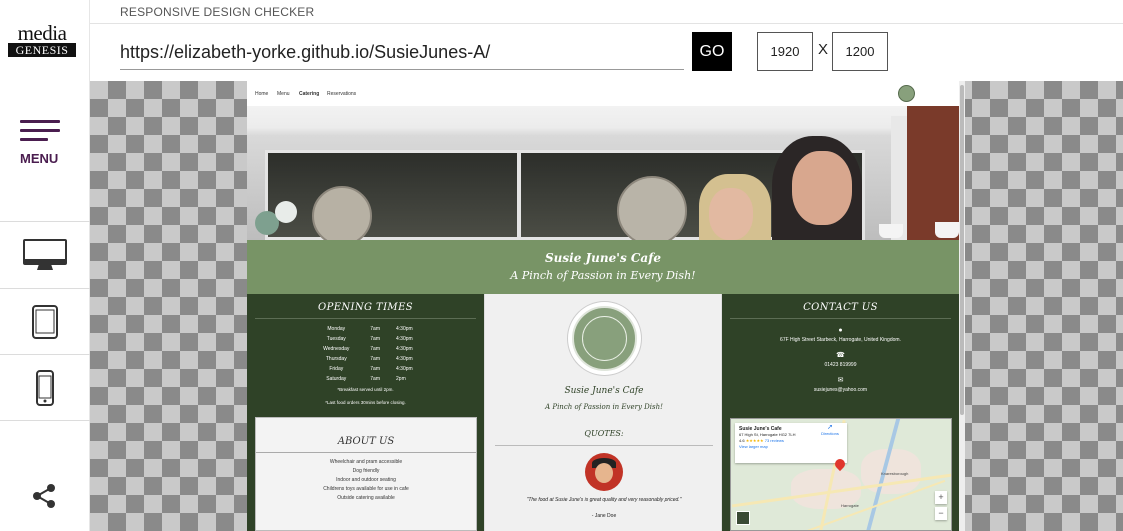  Describe the element at coordinates (860, 51) in the screenshot. I see `height-input` at that location.